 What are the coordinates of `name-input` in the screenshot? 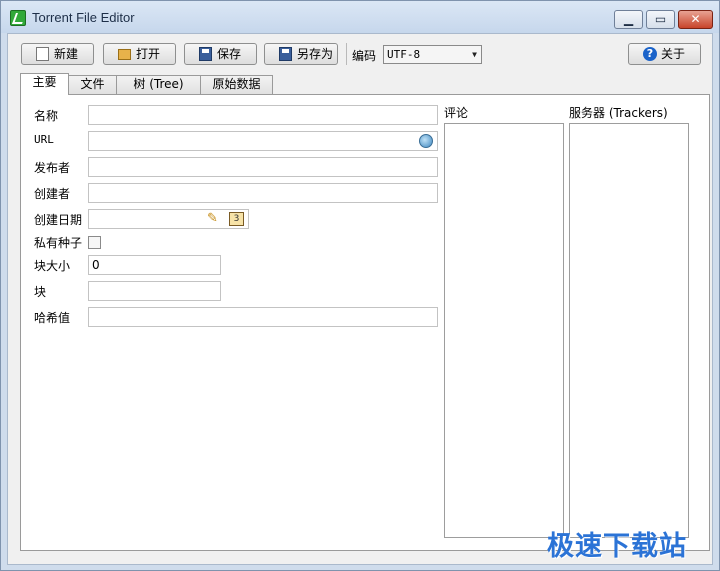 It's located at (263, 115).